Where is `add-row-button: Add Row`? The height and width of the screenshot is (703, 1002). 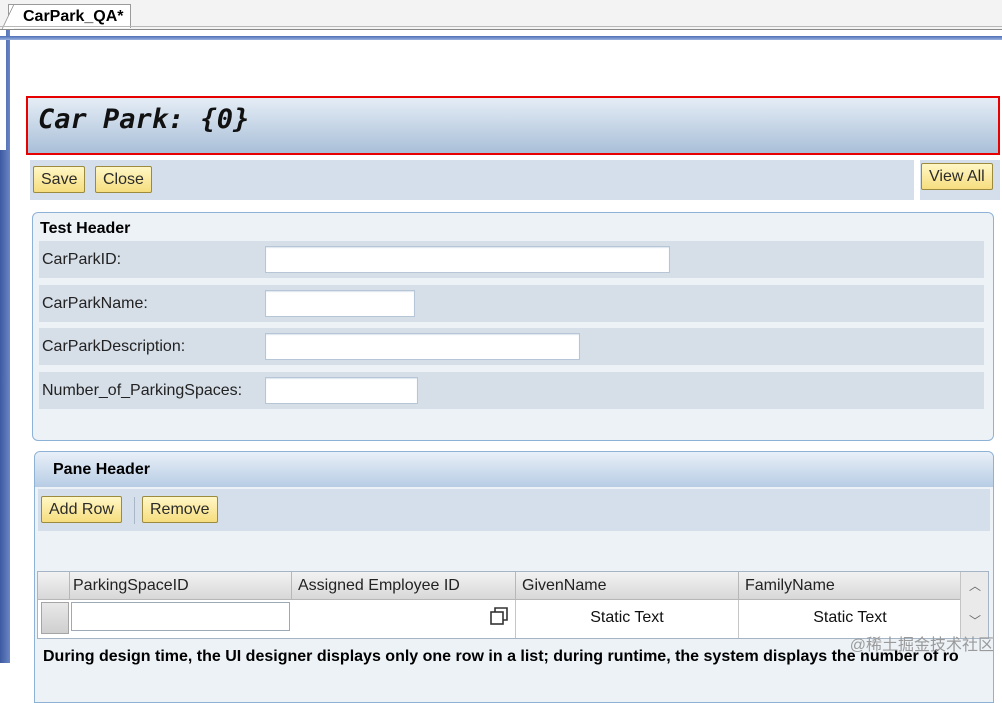
add-row-button: Add Row is located at coordinates (81, 509).